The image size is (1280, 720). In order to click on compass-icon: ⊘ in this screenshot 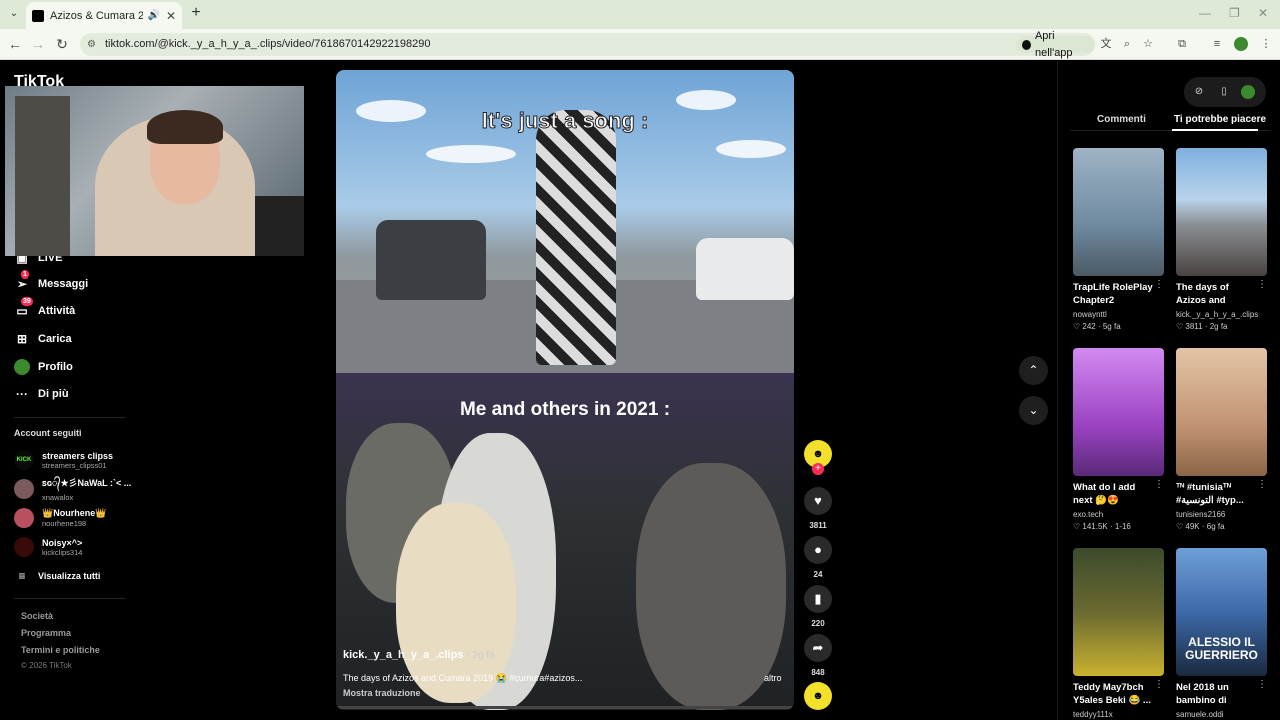, I will do `click(1199, 92)`.